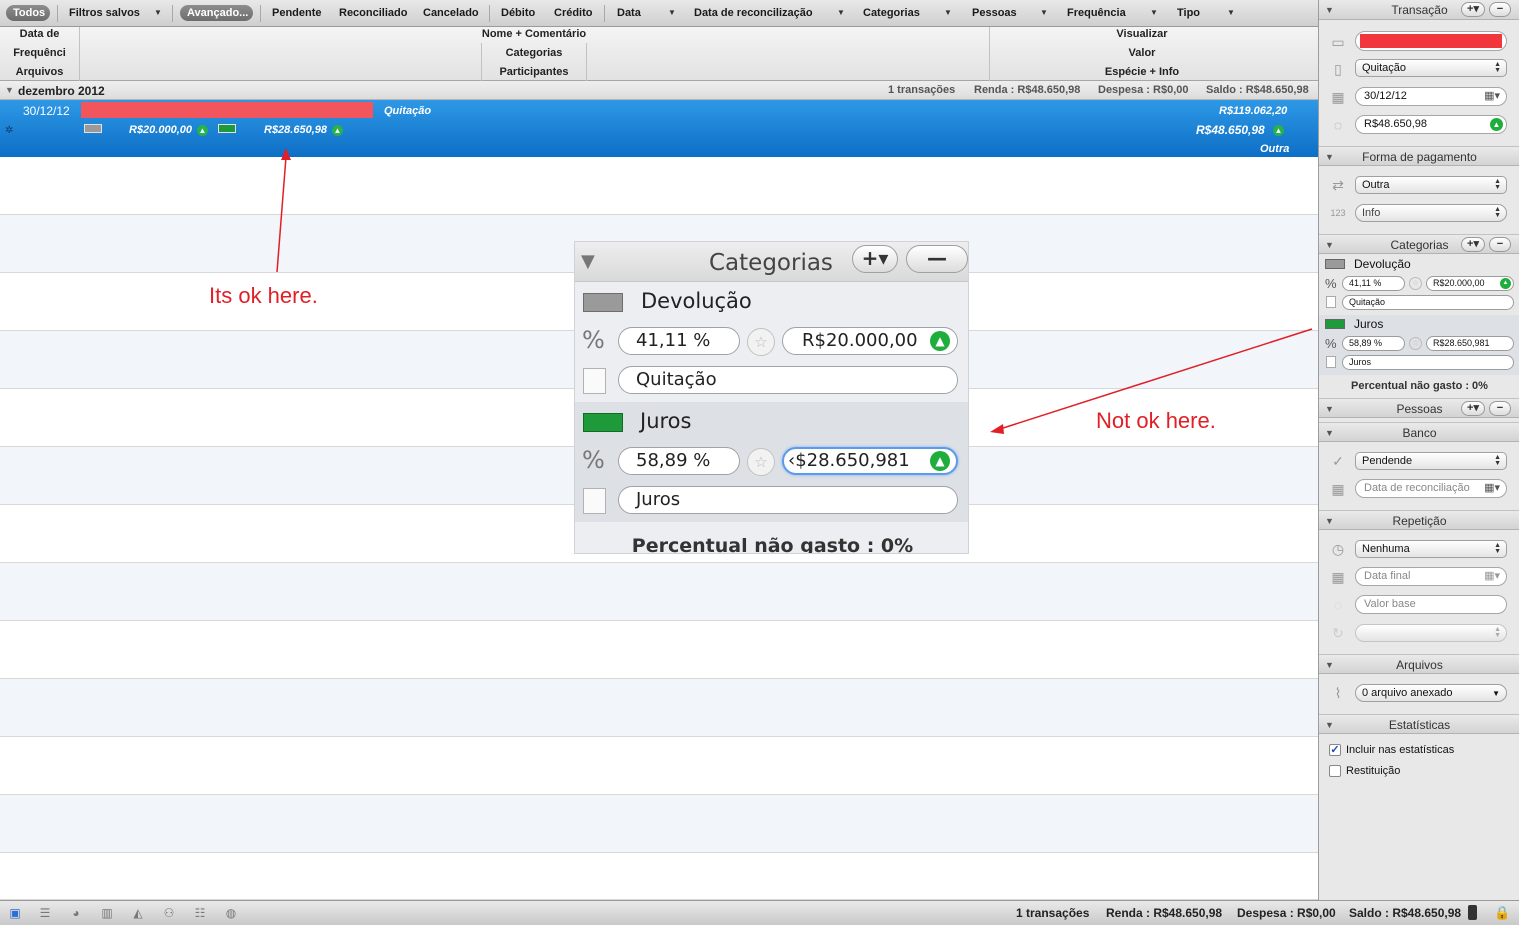 This screenshot has width=1519, height=925. Describe the element at coordinates (15, 913) in the screenshot. I see `list-view-icon: ▣` at that location.